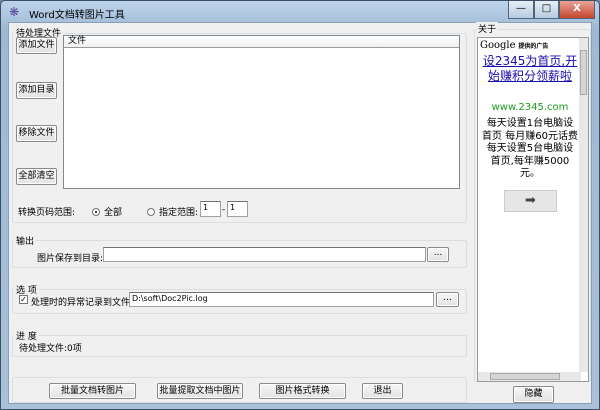  I want to click on batch-convert-button: 批量文档转图片, so click(92, 391).